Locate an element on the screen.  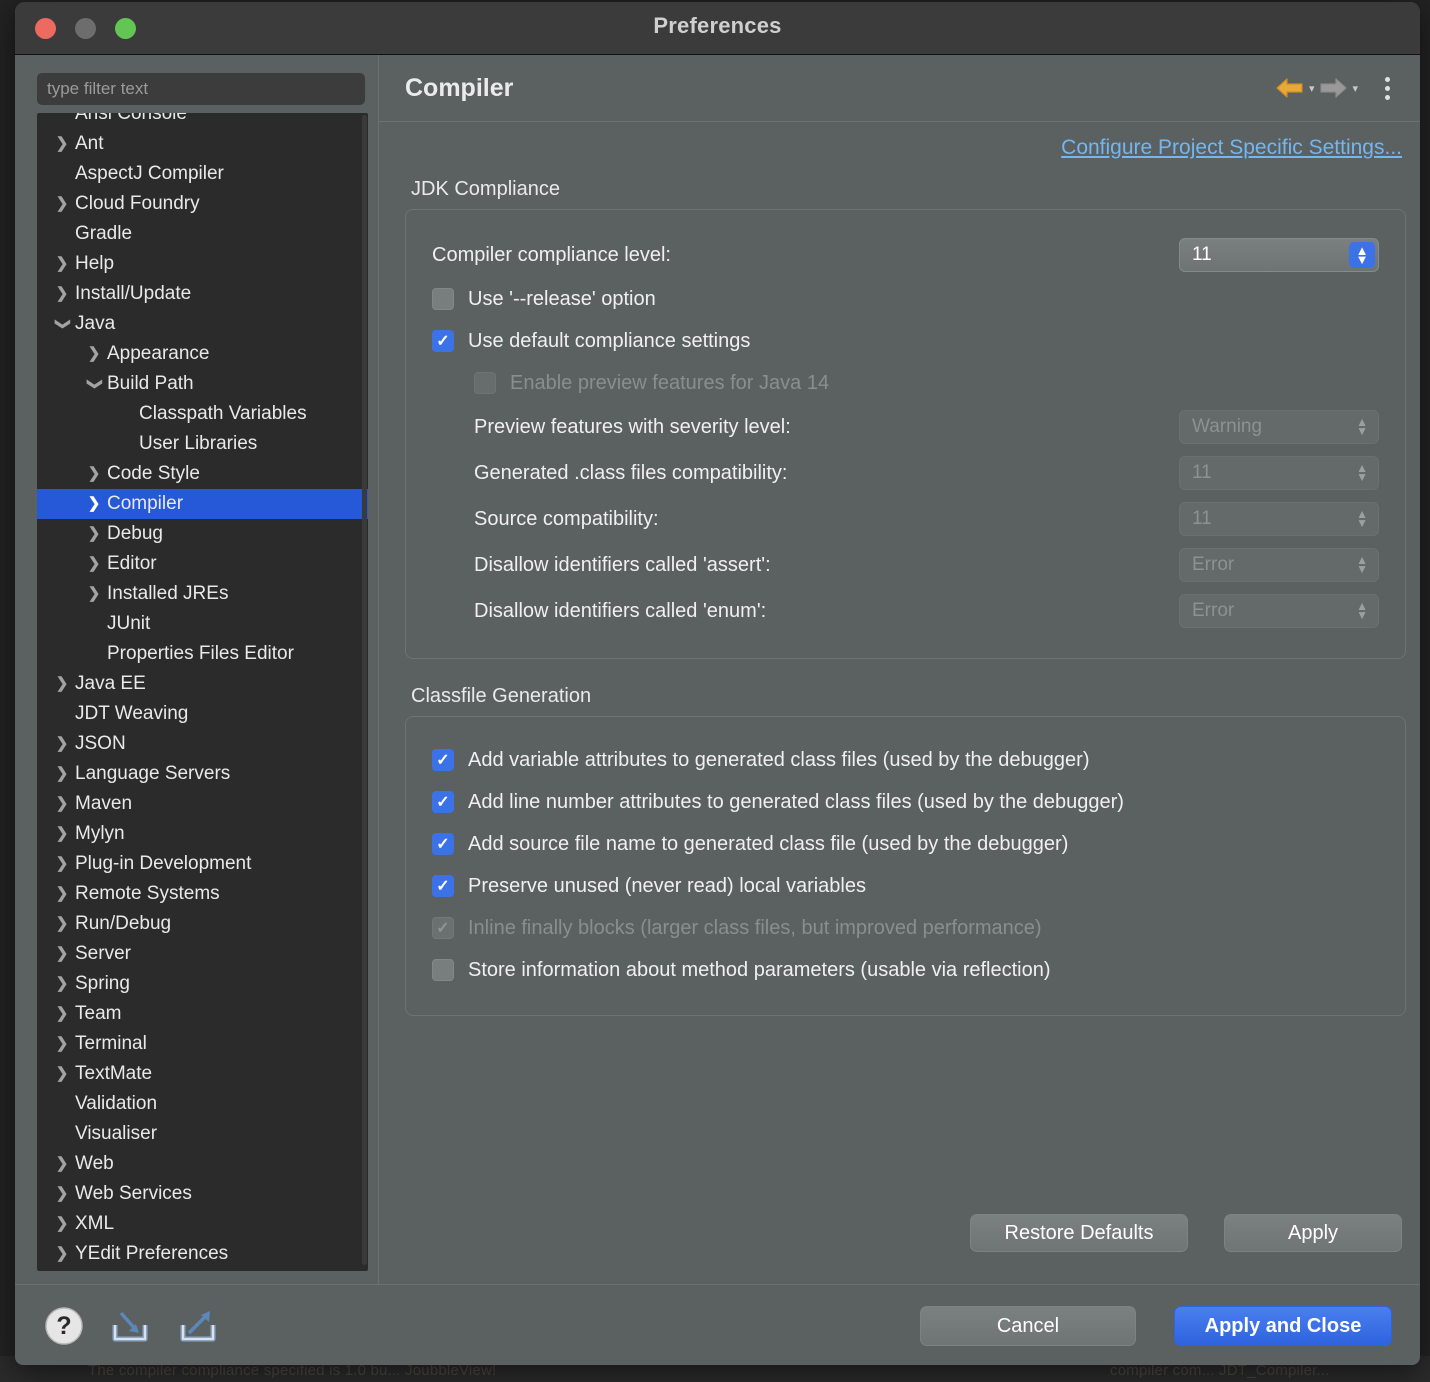
sidebar-item-spring: Spring is located at coordinates (202, 984).